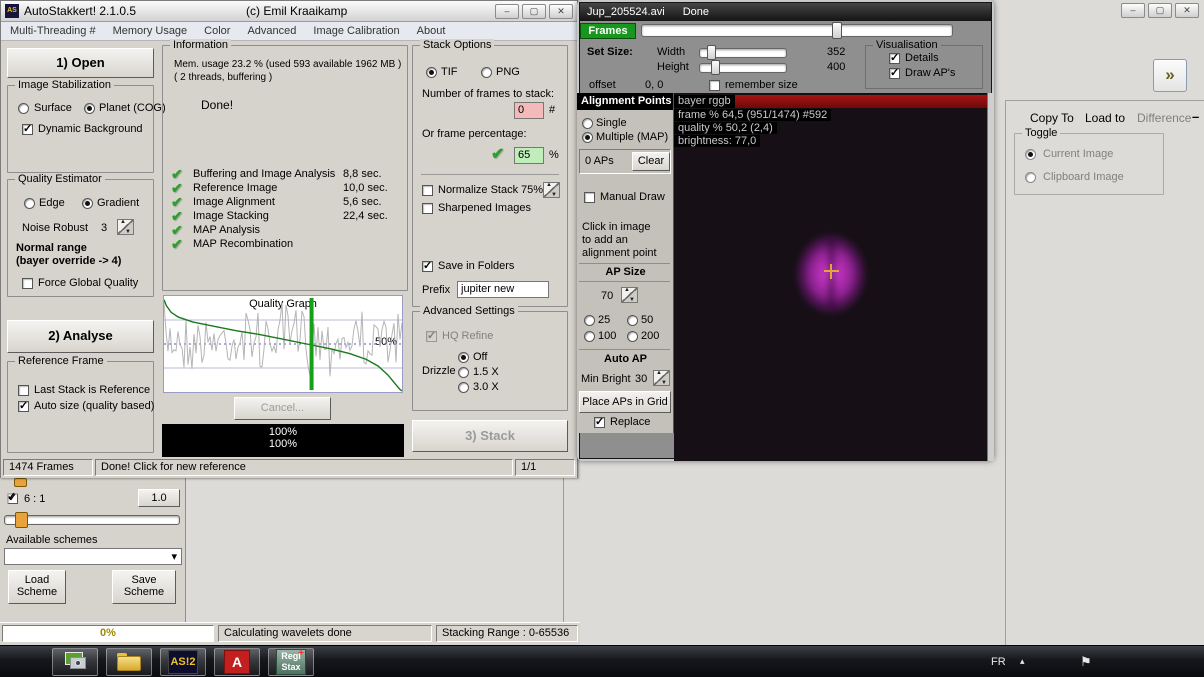  What do you see at coordinates (52, 203) in the screenshot?
I see `edge-label: Edge` at bounding box center [52, 203].